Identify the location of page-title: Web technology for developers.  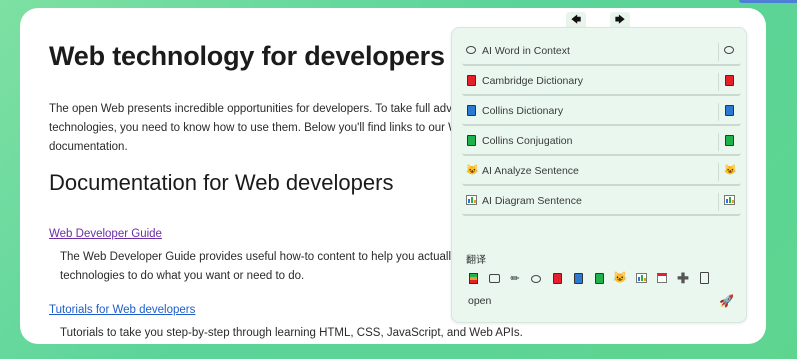
(247, 56).